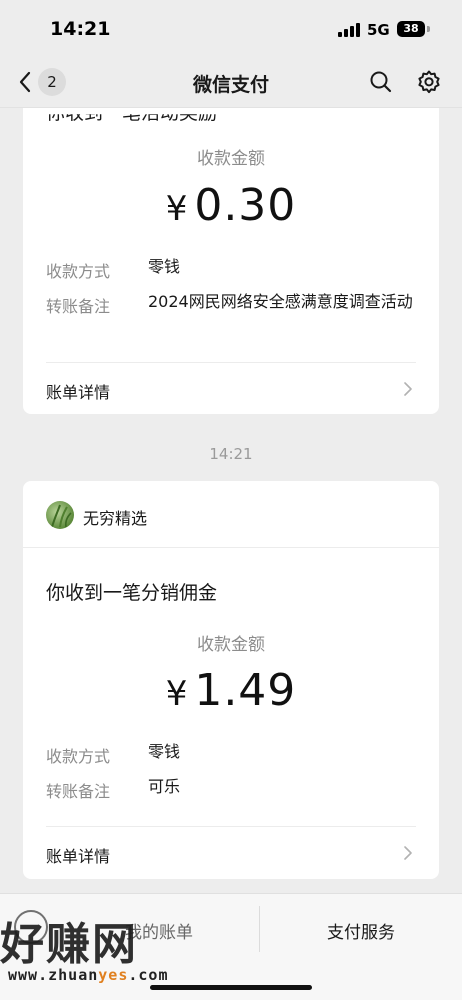  What do you see at coordinates (69, 944) in the screenshot?
I see `watermark-text: 好赚网` at bounding box center [69, 944].